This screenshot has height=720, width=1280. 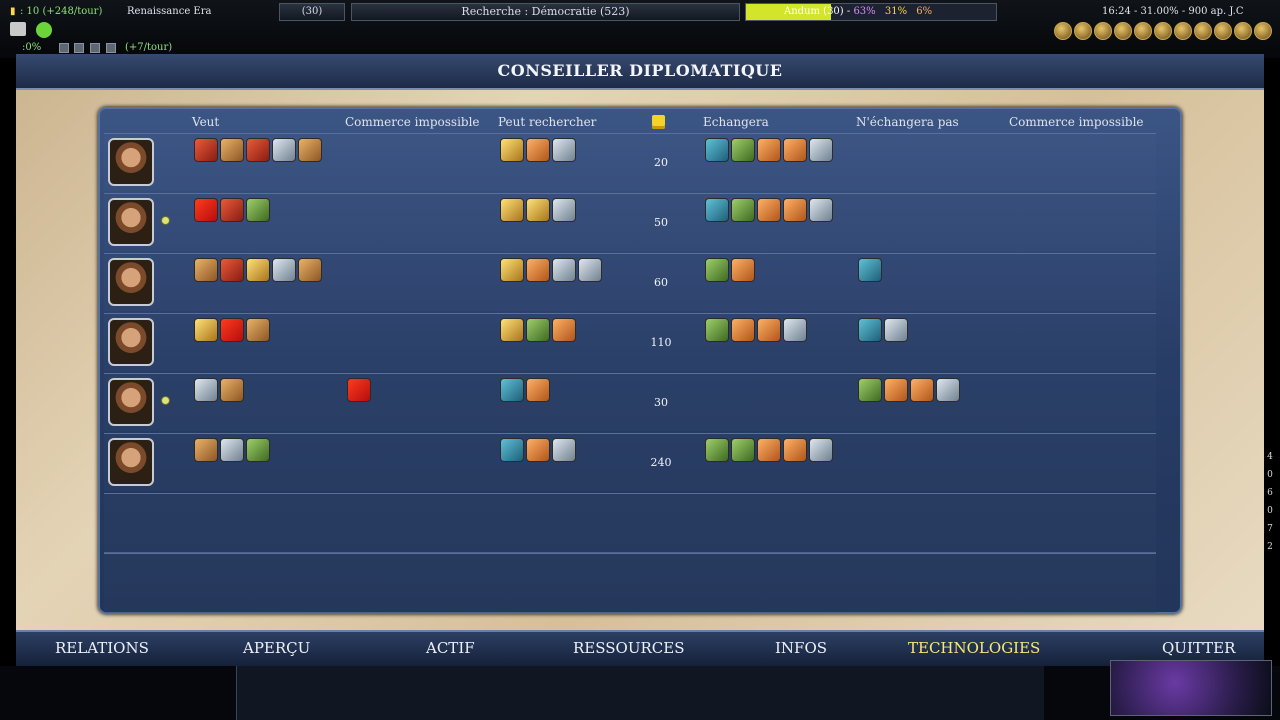 I want to click on tab-actif: ACTIF, so click(x=450, y=648).